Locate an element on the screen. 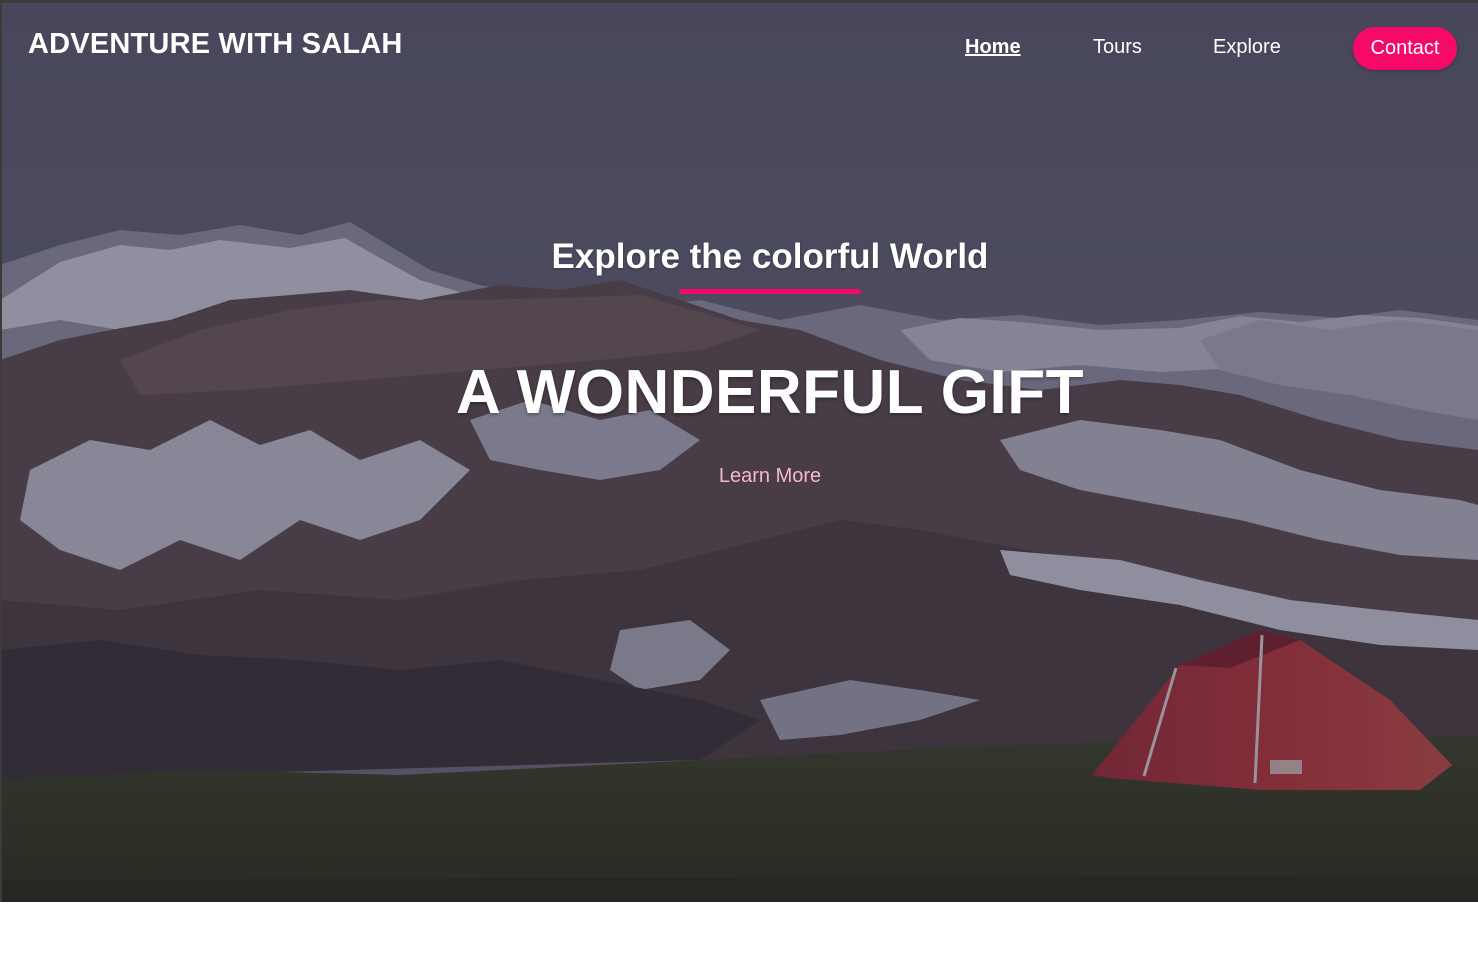  contact-button: Contact is located at coordinates (1405, 48).